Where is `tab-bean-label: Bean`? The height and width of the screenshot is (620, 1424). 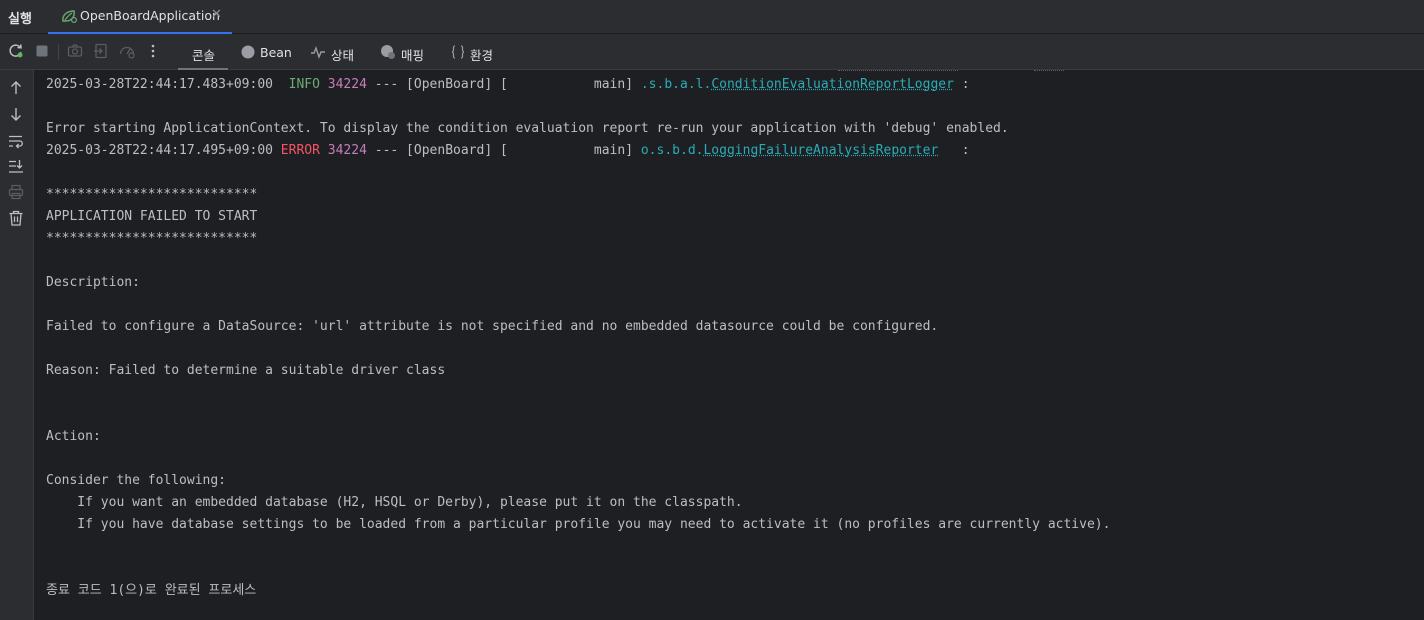 tab-bean-label: Bean is located at coordinates (276, 52).